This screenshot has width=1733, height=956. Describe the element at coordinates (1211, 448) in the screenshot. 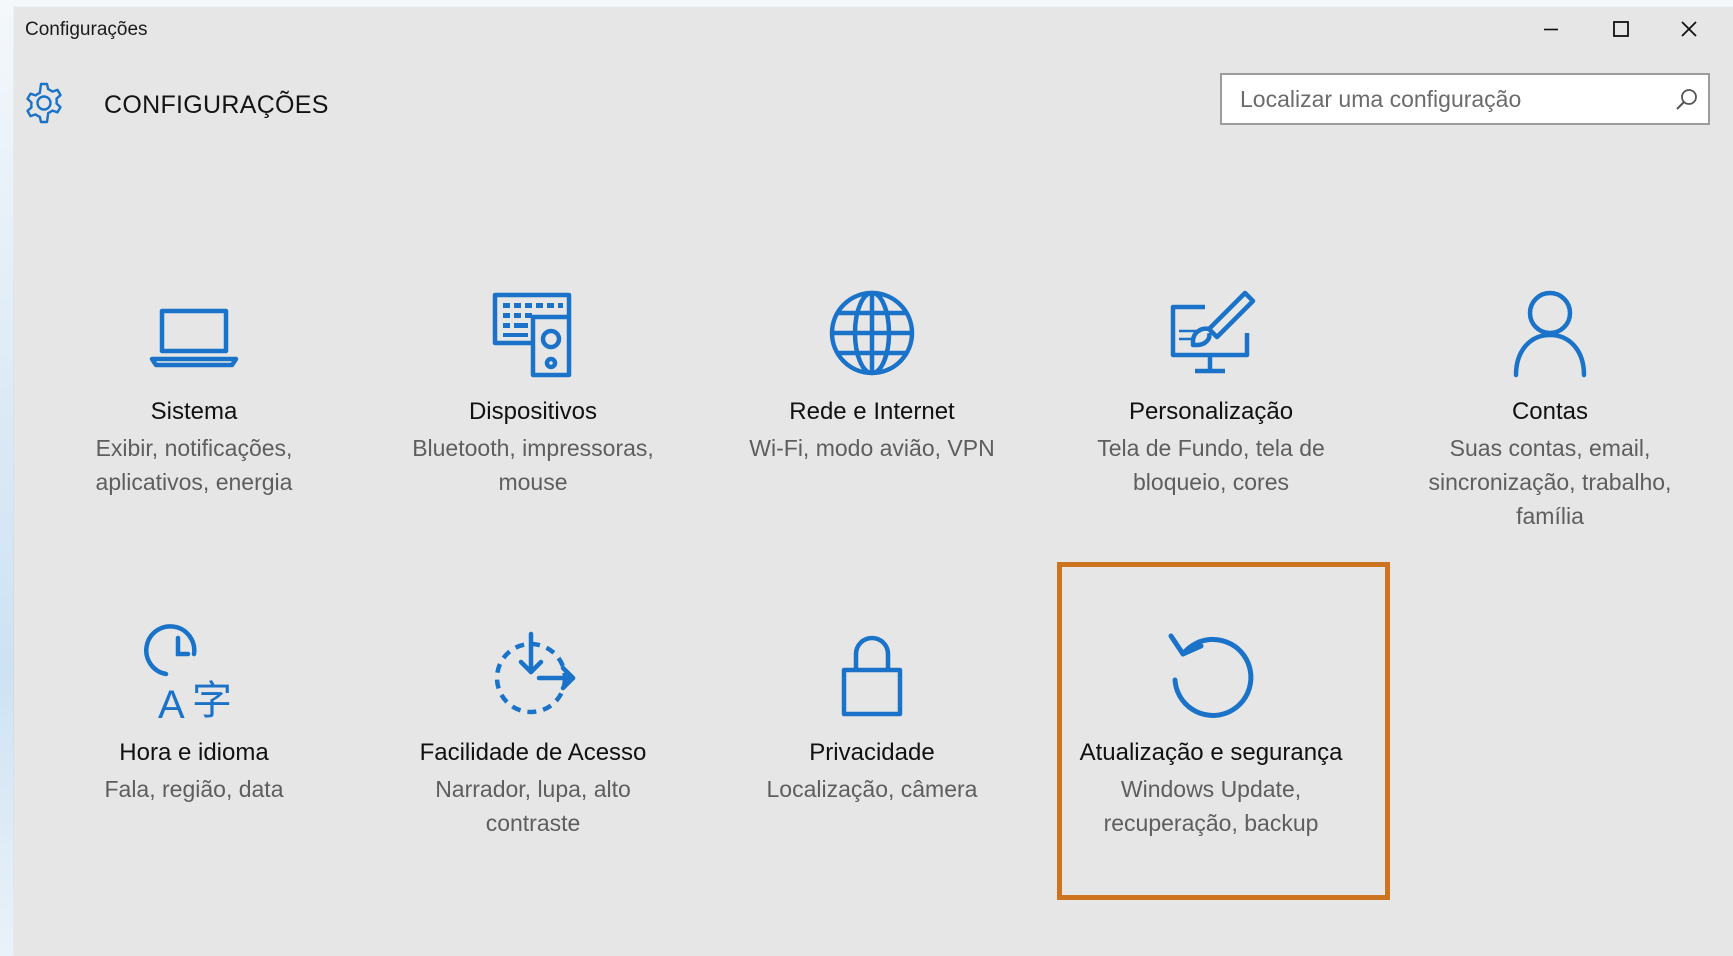

I see `tile-desc-line: Tela de Fundo, tela de` at that location.